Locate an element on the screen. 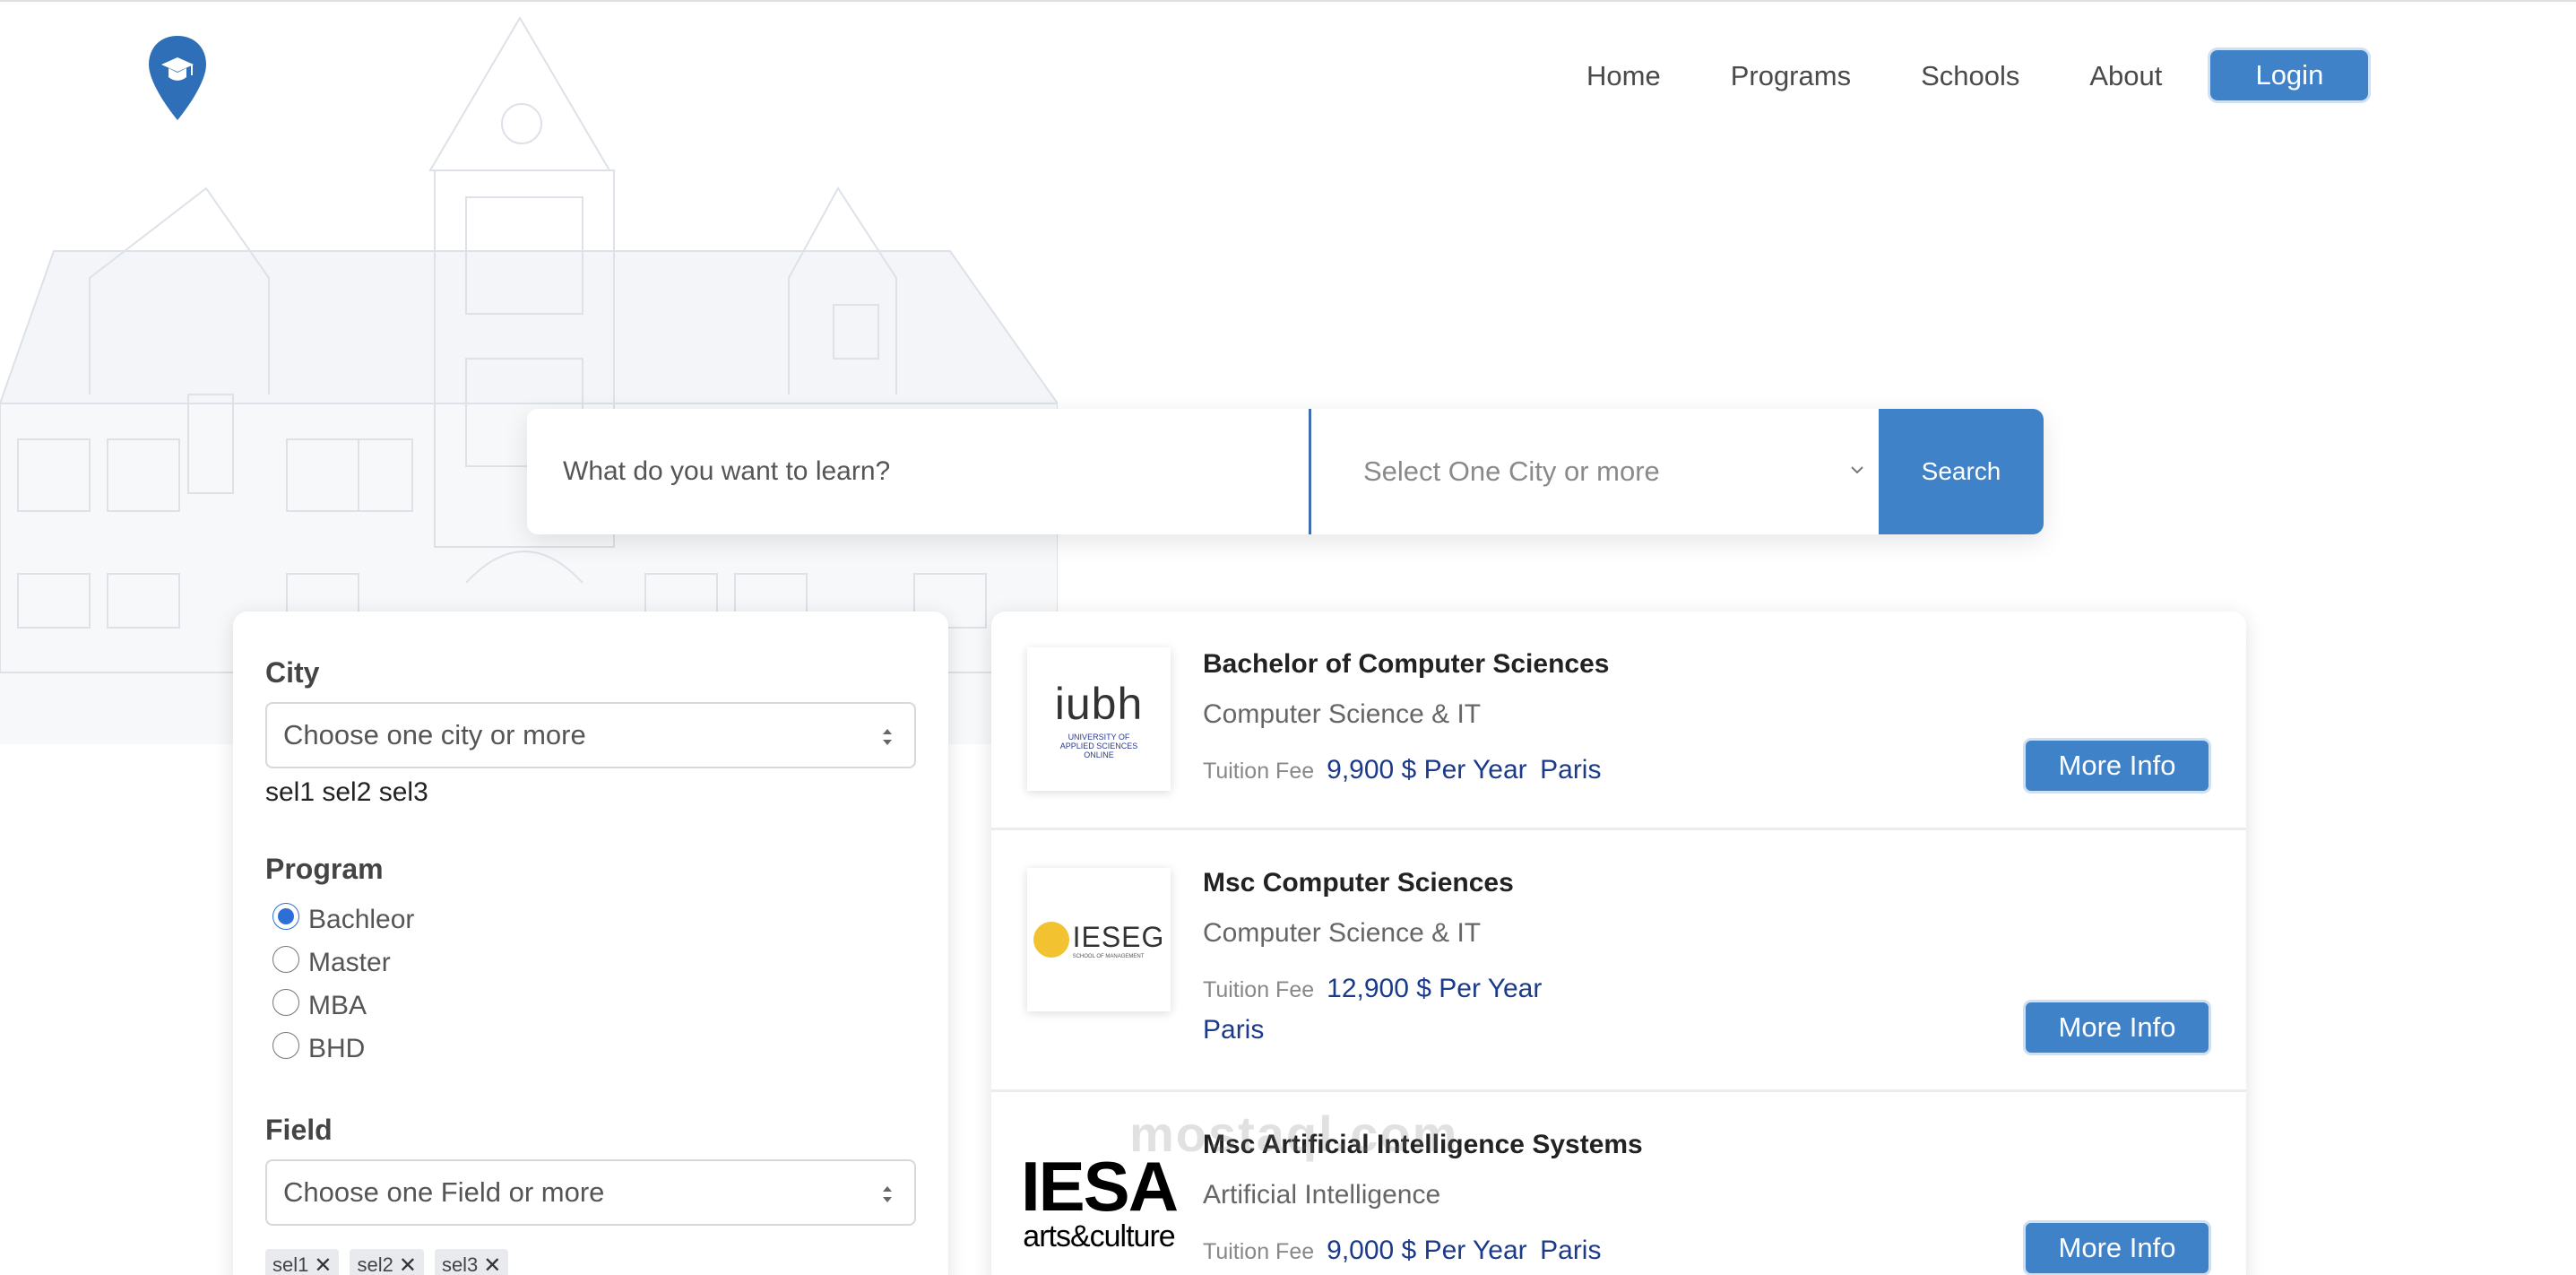 This screenshot has width=2576, height=1275. field-chip: sel3 ✕ is located at coordinates (471, 1262).